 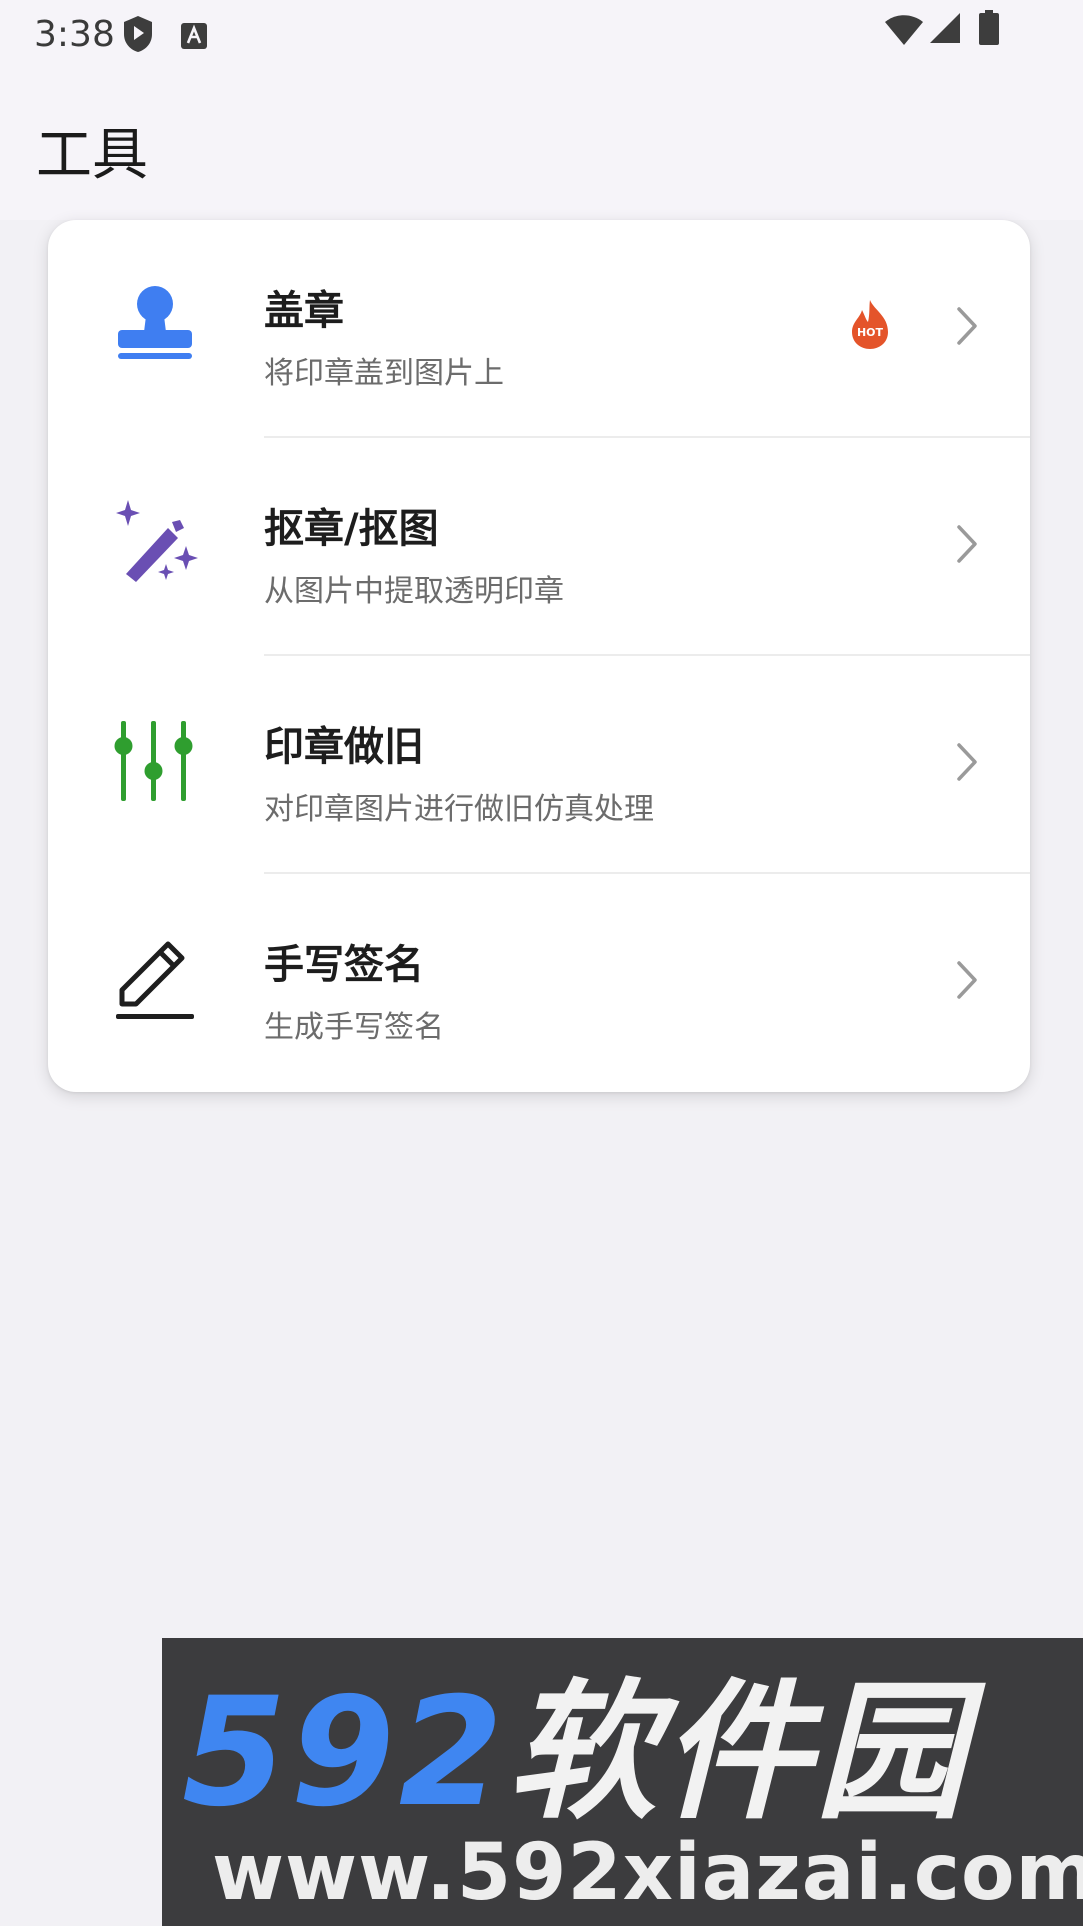 I want to click on watermark-logo: 592软件园, so click(x=575, y=1753).